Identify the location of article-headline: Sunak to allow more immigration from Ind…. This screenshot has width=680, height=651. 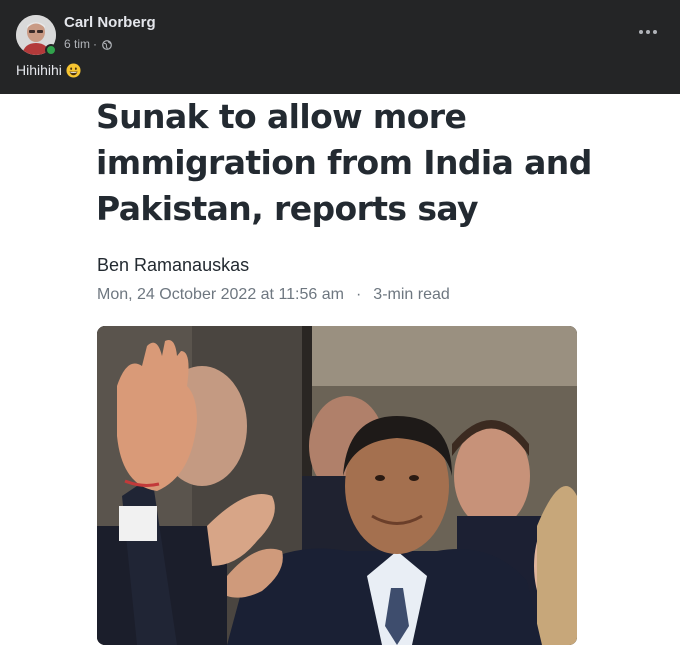
(344, 162).